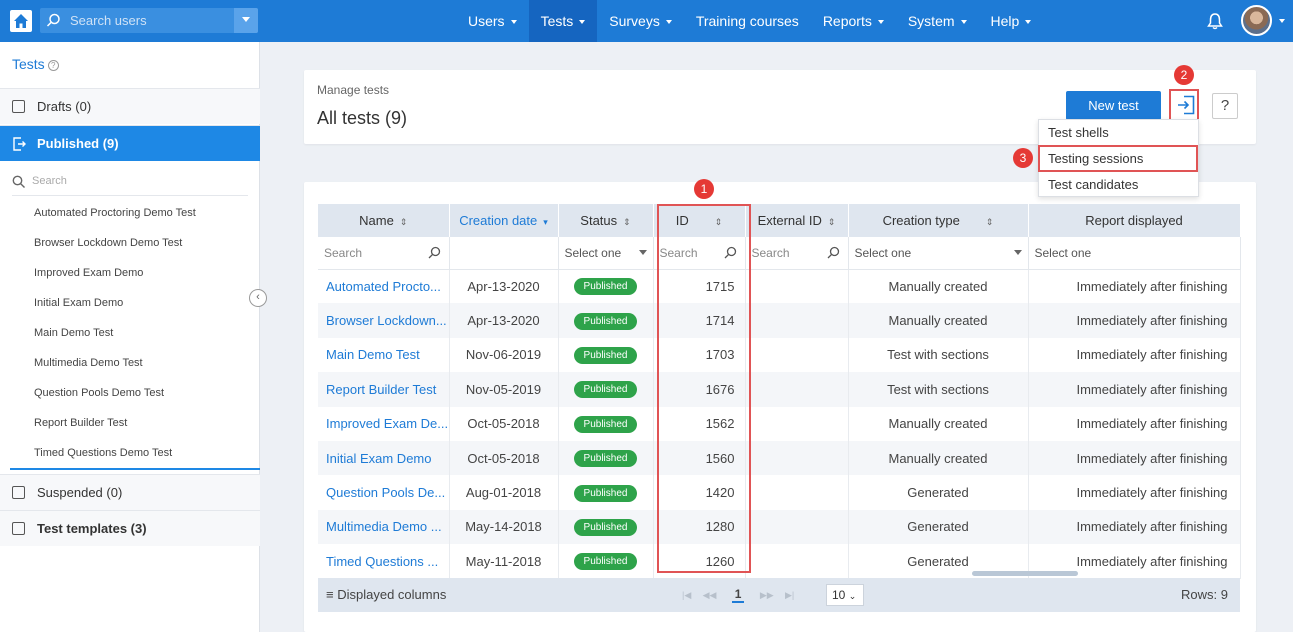 This screenshot has height=632, width=1293. Describe the element at coordinates (19, 143) in the screenshot. I see `publish-icon` at that location.